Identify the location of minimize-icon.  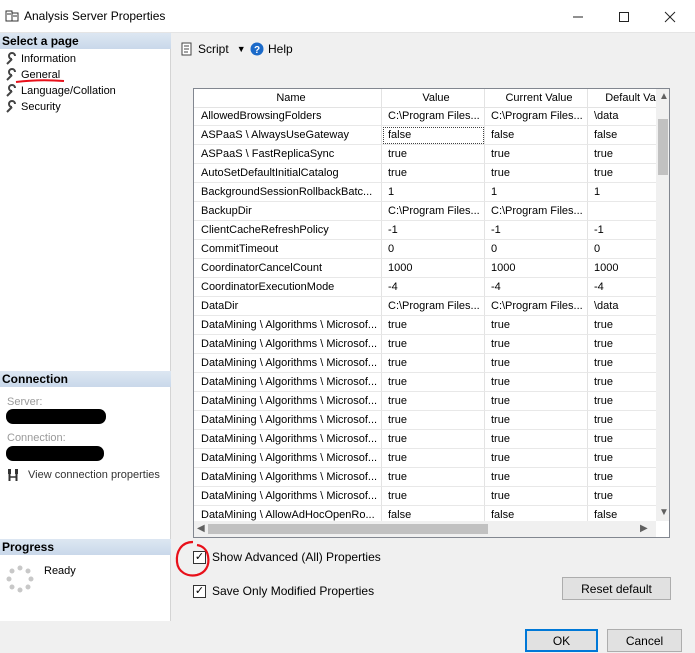
(578, 16).